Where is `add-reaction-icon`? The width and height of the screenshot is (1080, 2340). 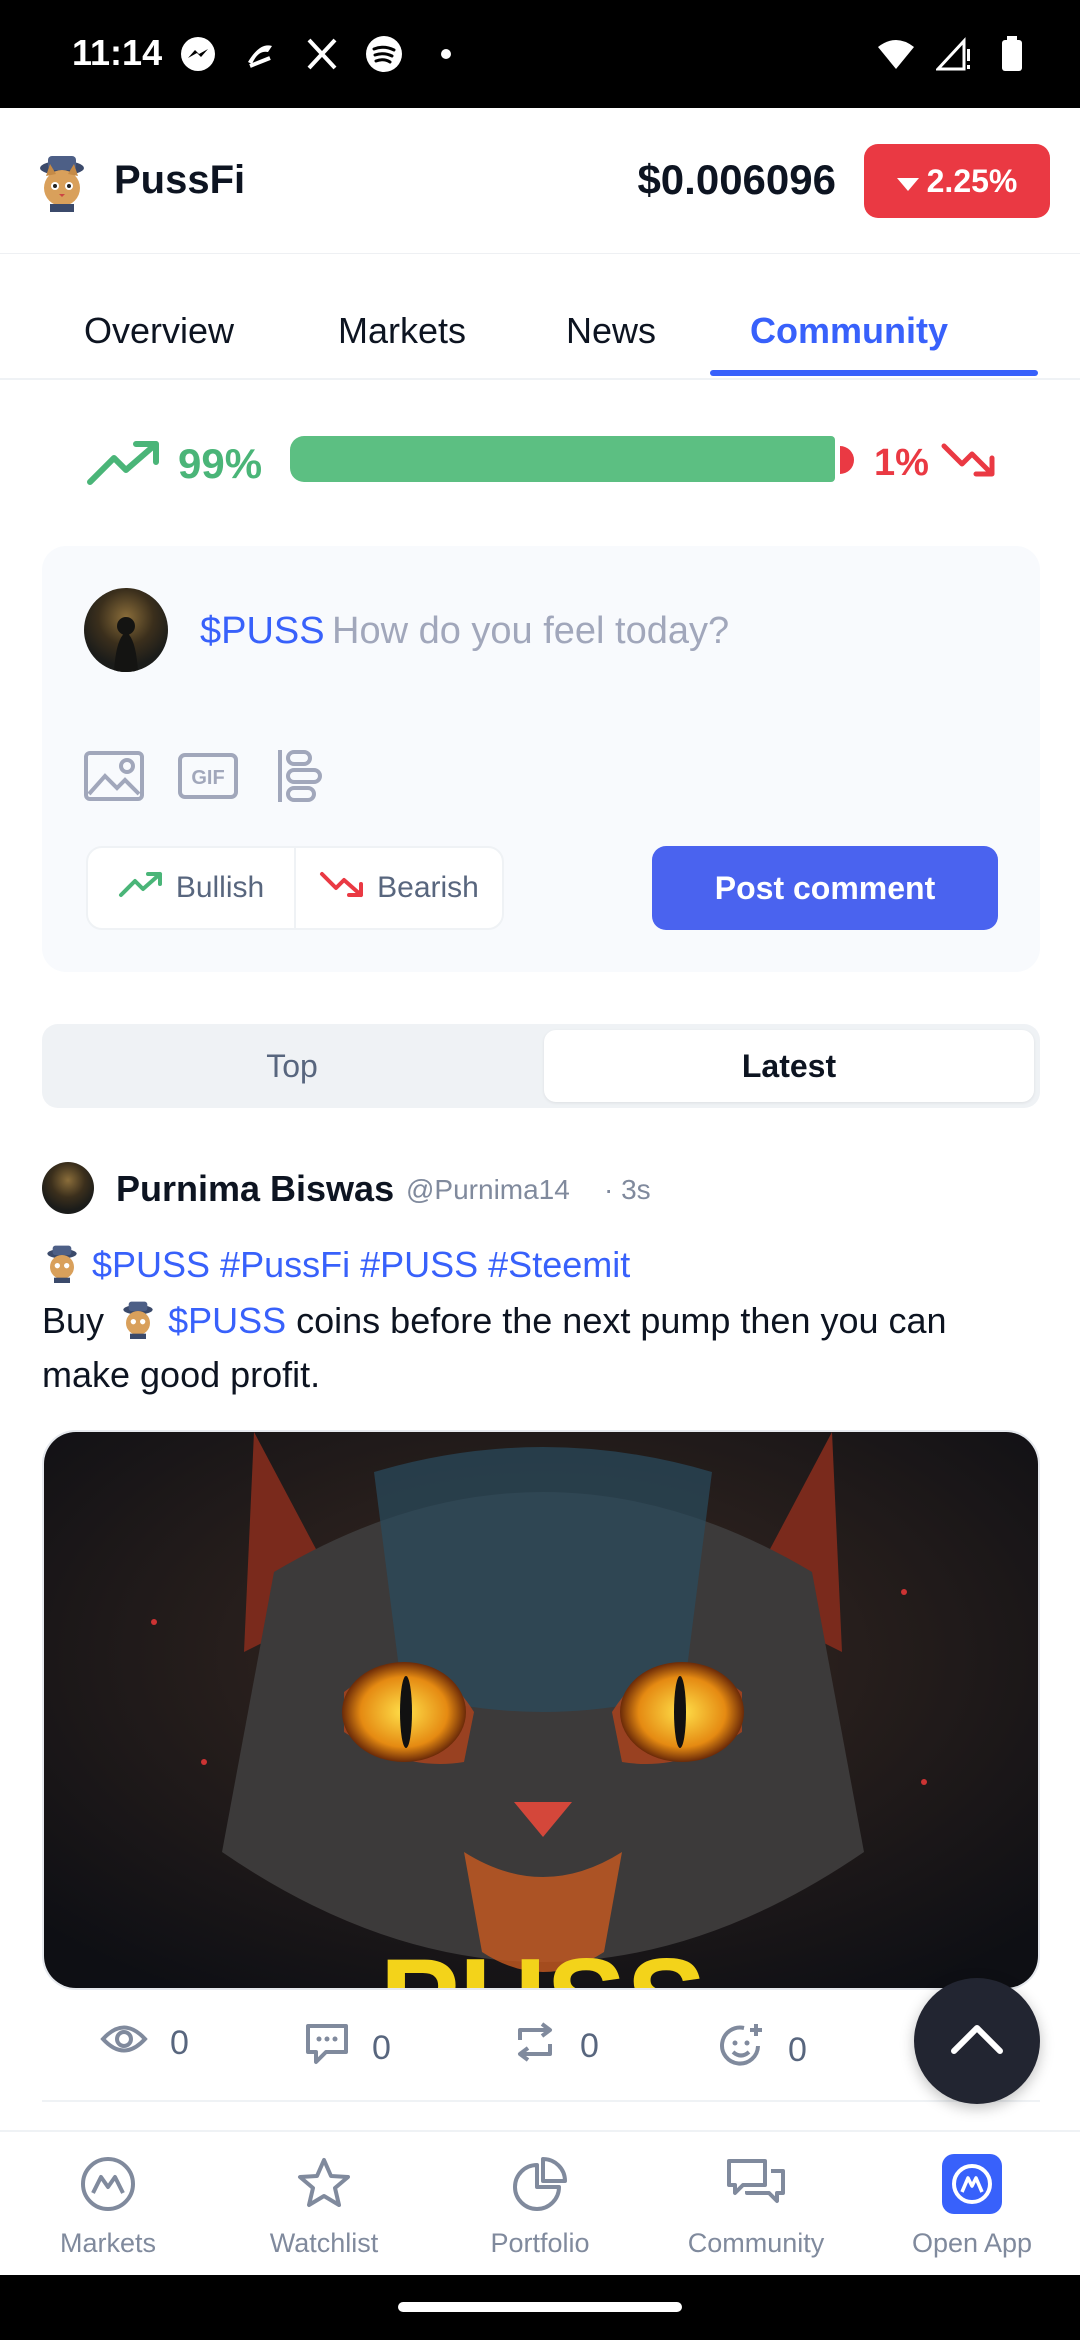 add-reaction-icon is located at coordinates (742, 2050).